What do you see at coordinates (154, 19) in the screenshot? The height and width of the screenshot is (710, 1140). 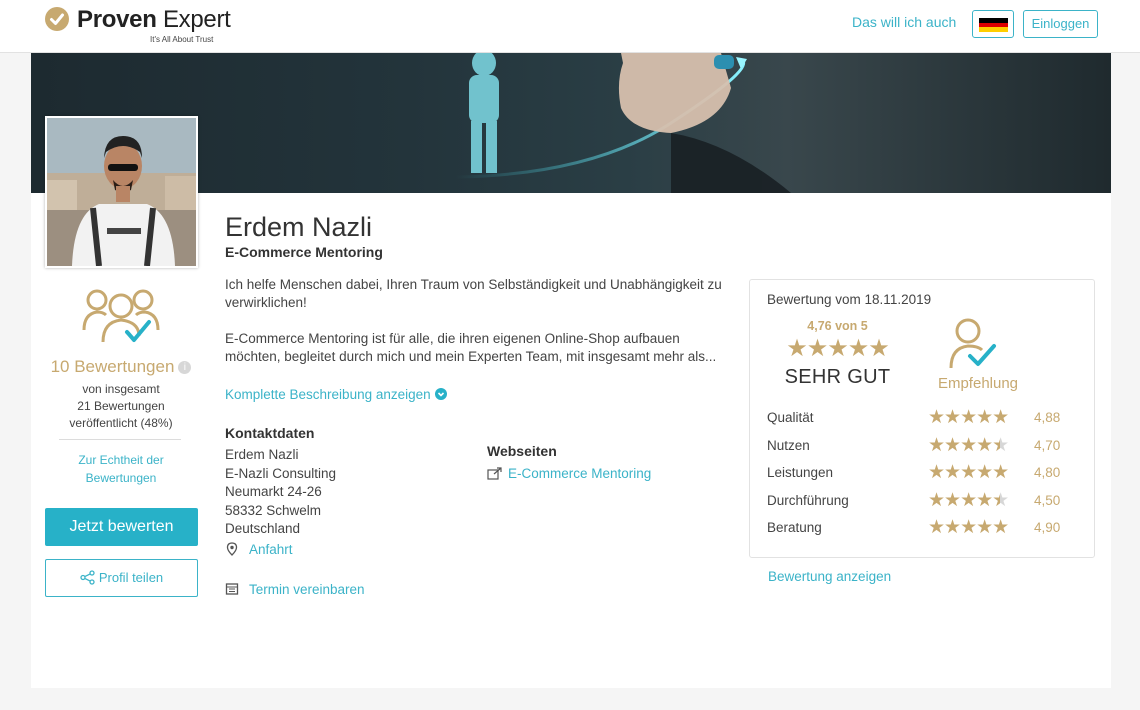 I see `logo-wordmark: Proven Expert` at bounding box center [154, 19].